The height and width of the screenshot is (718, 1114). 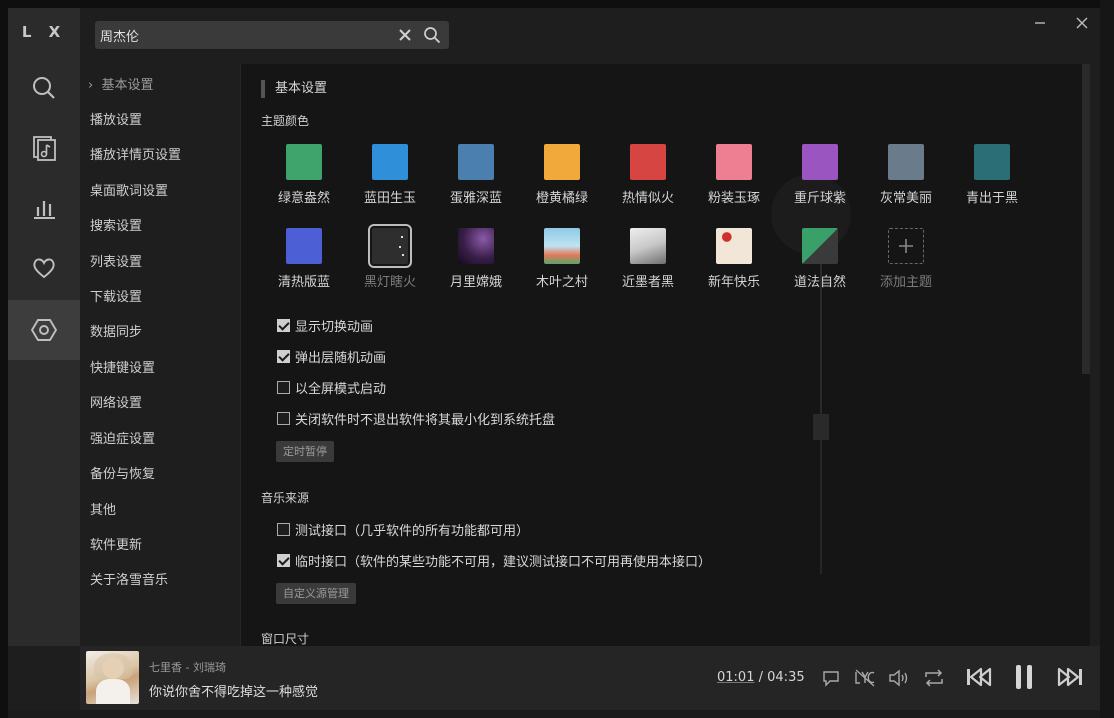 I want to click on loop-mode-button, so click(x=934, y=678).